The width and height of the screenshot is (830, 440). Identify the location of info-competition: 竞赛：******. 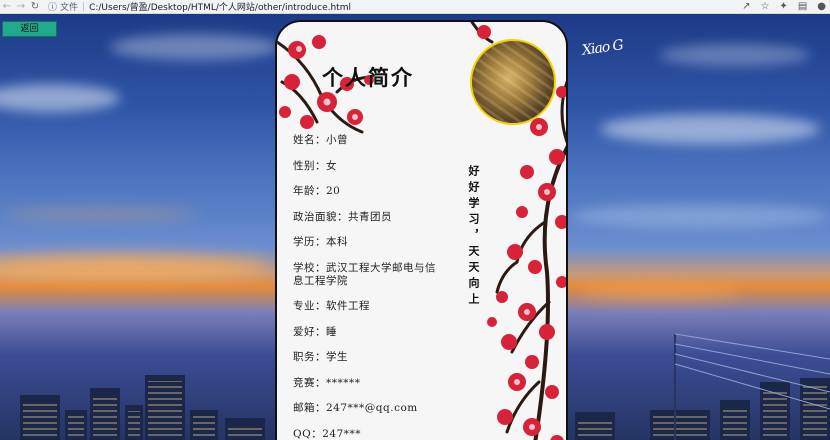
(327, 382).